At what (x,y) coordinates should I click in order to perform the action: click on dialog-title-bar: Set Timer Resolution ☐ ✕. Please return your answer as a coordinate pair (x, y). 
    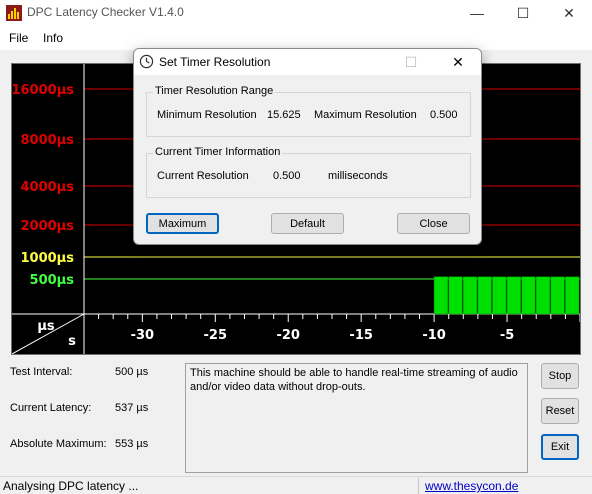
    Looking at the image, I should click on (307, 62).